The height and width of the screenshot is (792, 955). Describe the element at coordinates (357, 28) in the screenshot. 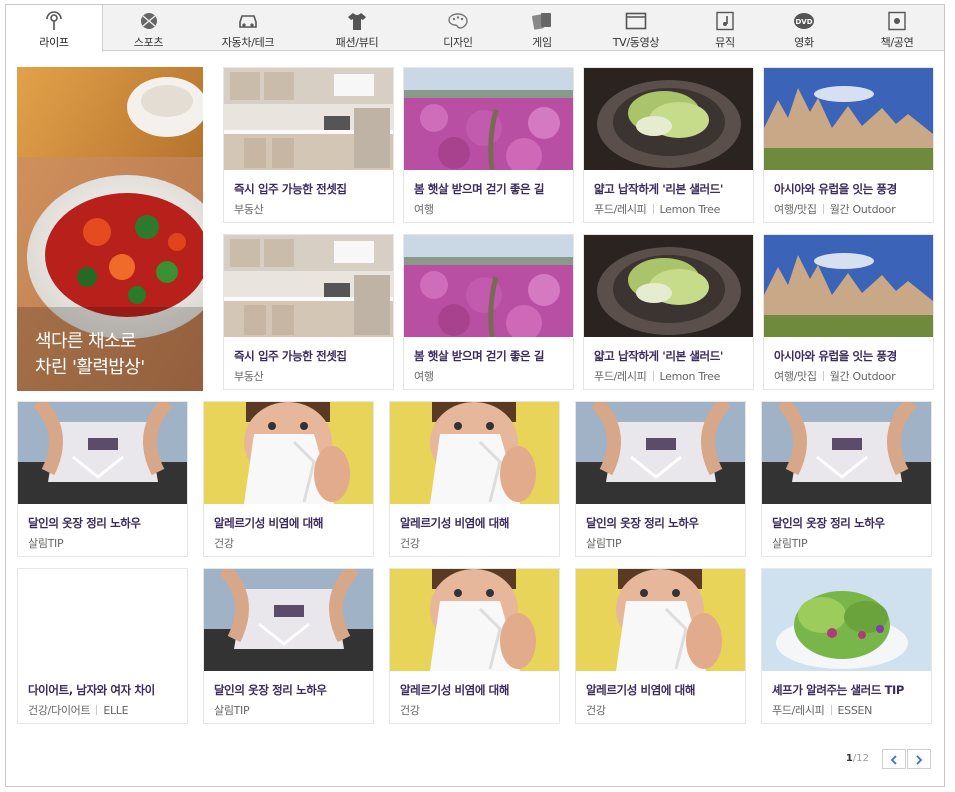

I see `tab-fashion-beauty: 패션/뷰티` at that location.